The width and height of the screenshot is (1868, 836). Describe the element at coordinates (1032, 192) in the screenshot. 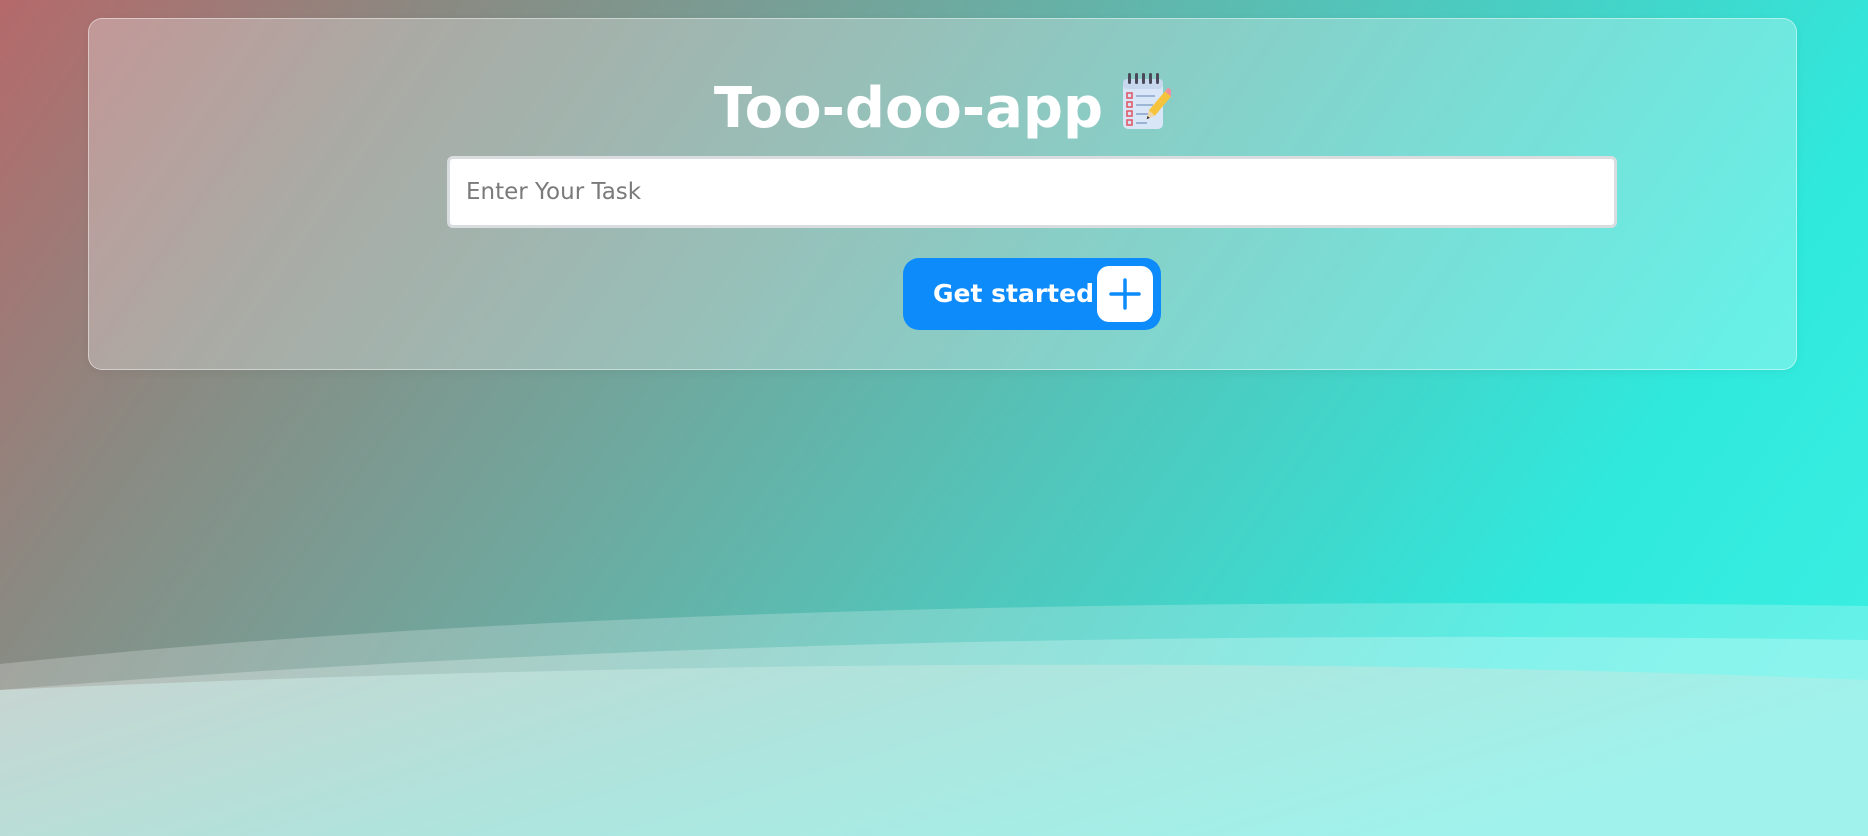

I see `task-input` at that location.